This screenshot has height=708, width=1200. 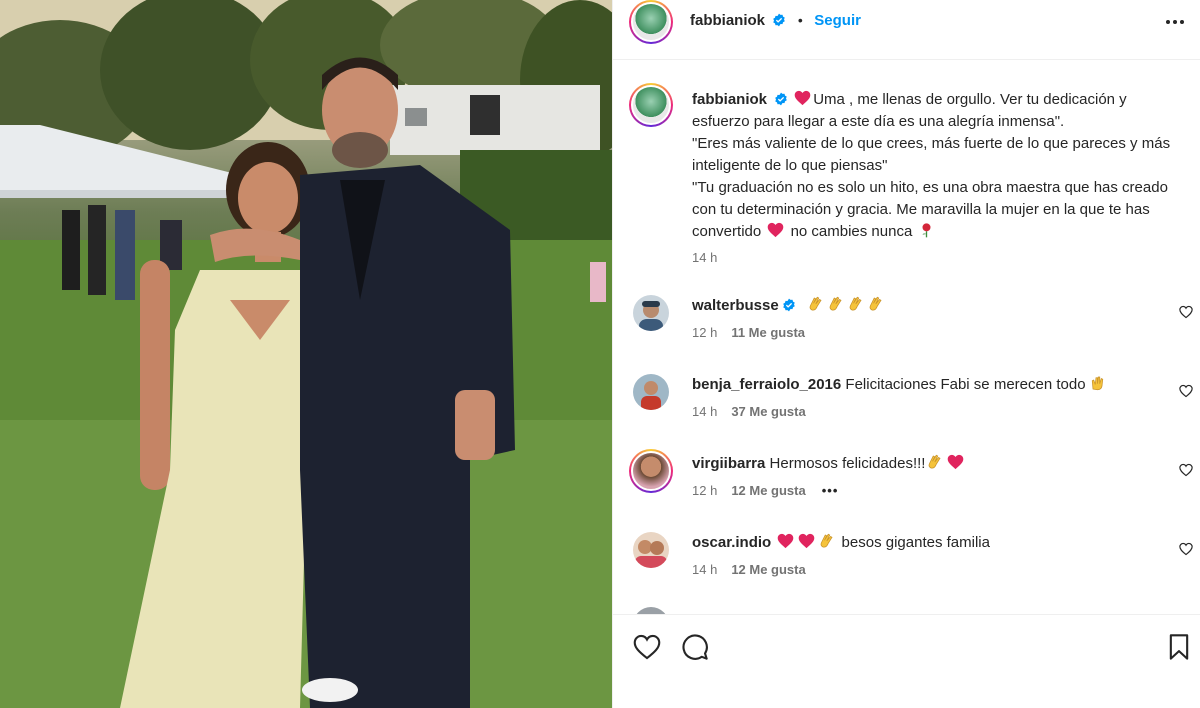 I want to click on comment-body: Hermosos felicidades!!!, so click(x=847, y=463).